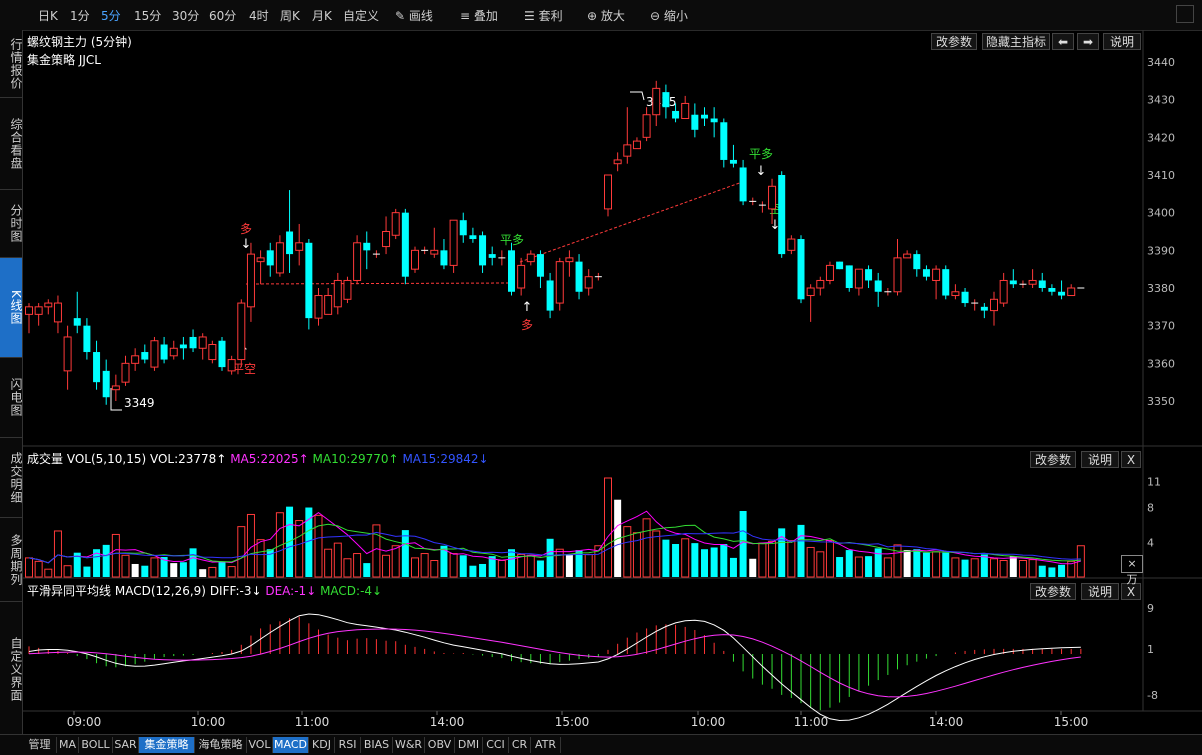  I want to click on indicator-tab-11: W&R, so click(409, 745).